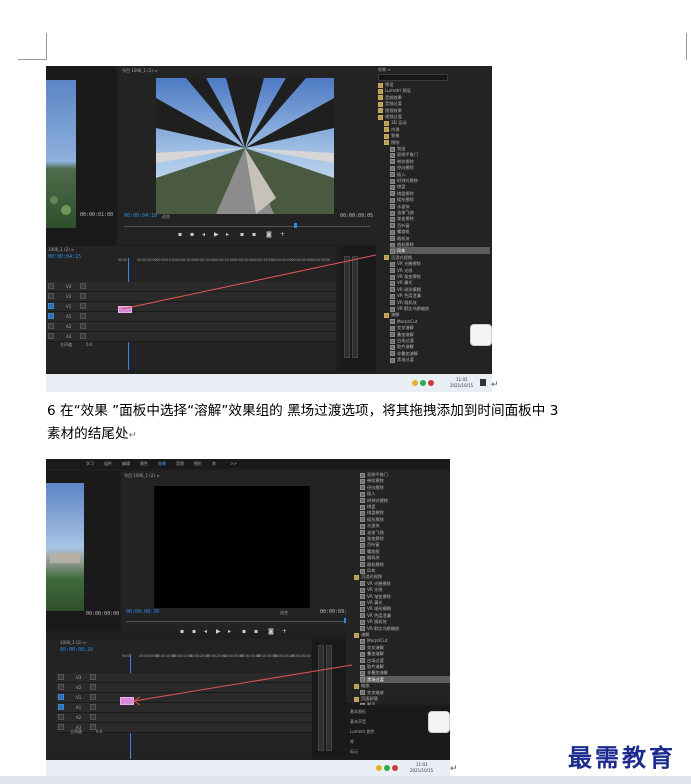 The width and height of the screenshot is (691, 784). What do you see at coordinates (483, 382) in the screenshot?
I see `notification-icon` at bounding box center [483, 382].